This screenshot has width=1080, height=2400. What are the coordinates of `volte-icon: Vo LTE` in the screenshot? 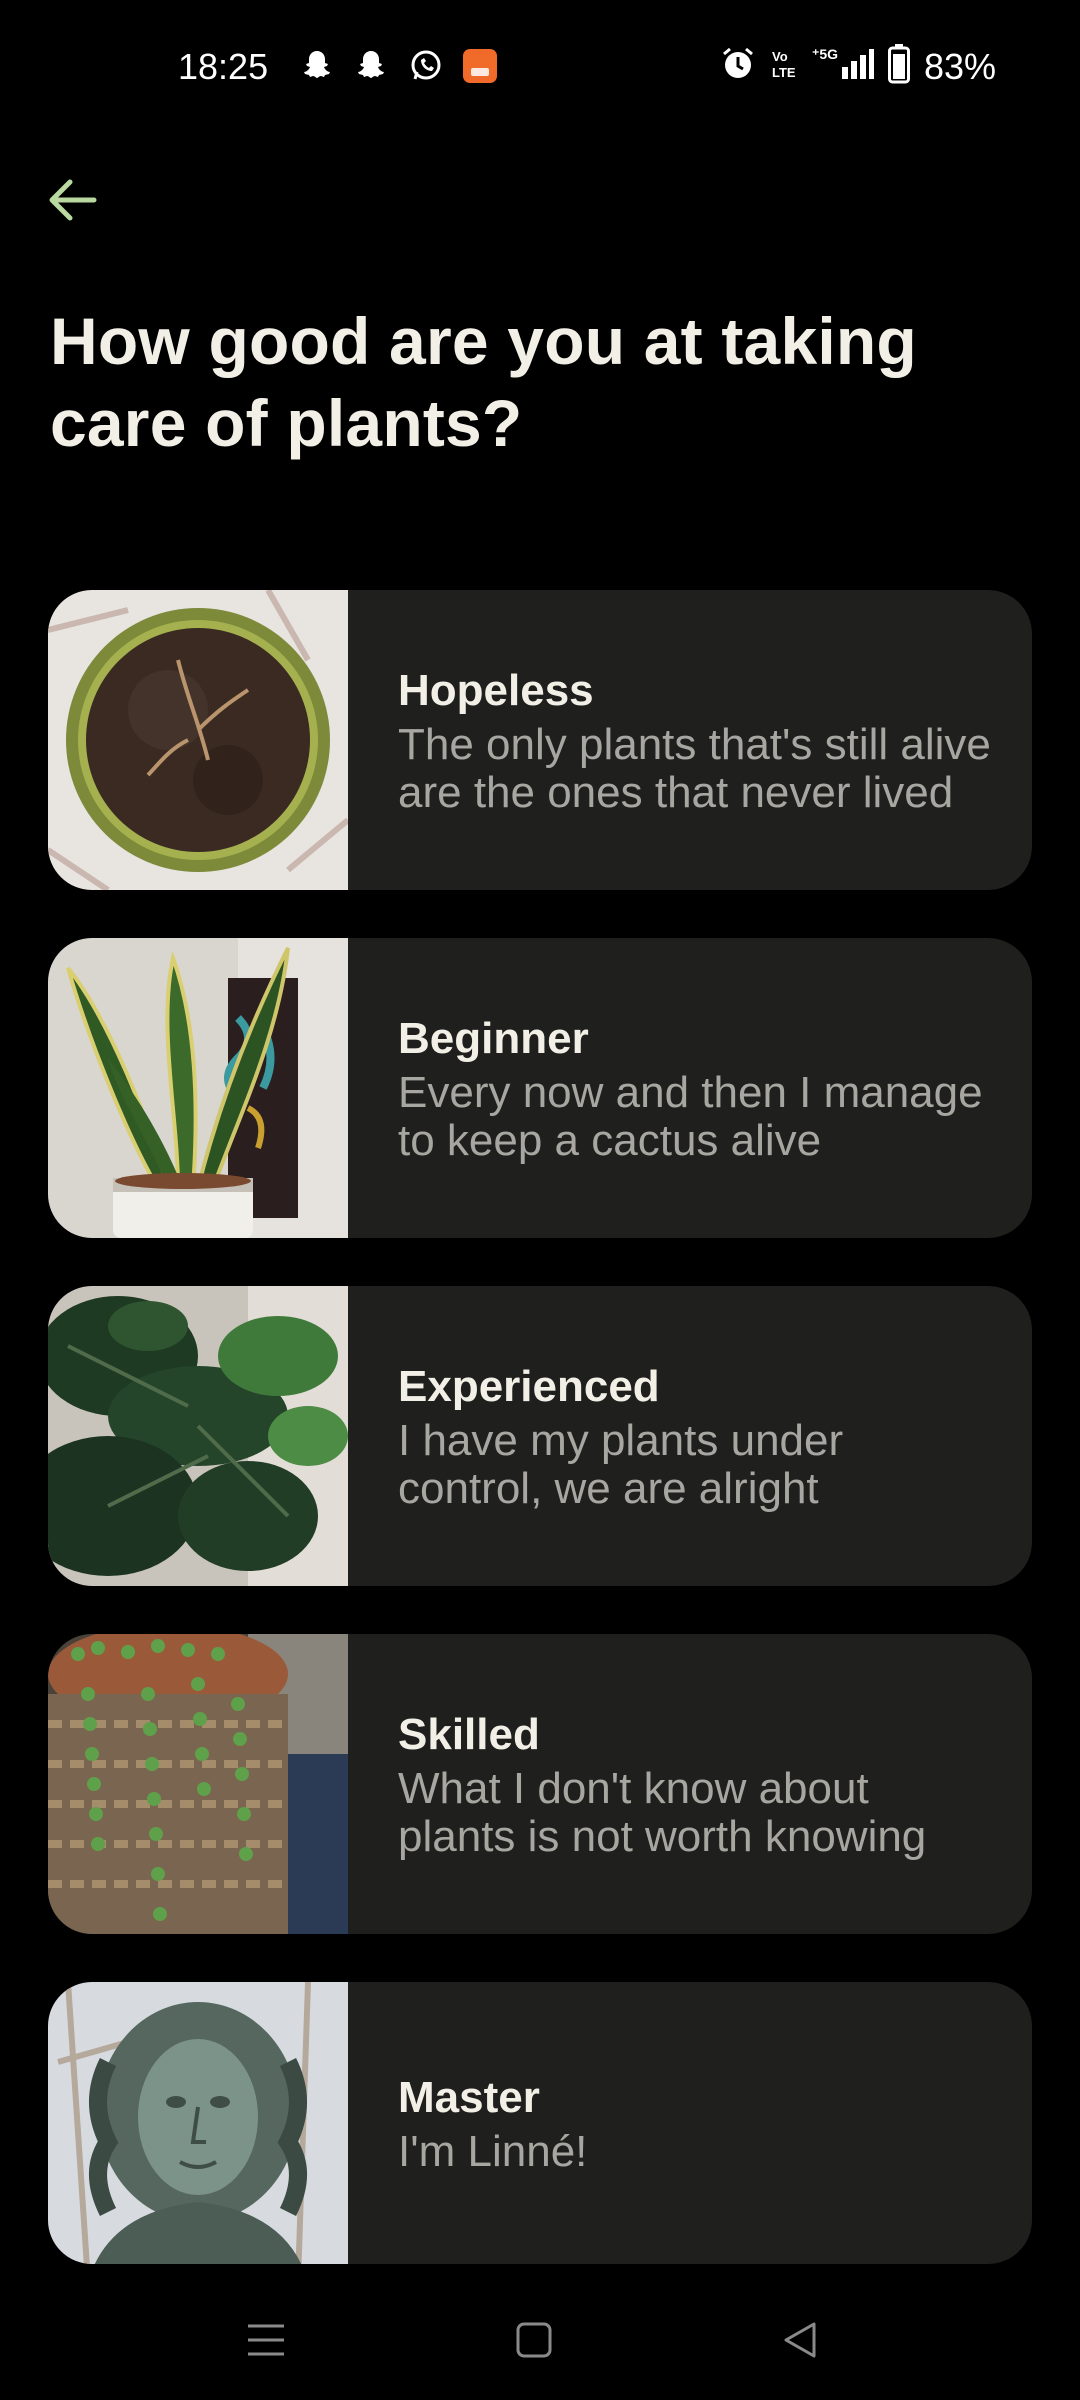 It's located at (784, 66).